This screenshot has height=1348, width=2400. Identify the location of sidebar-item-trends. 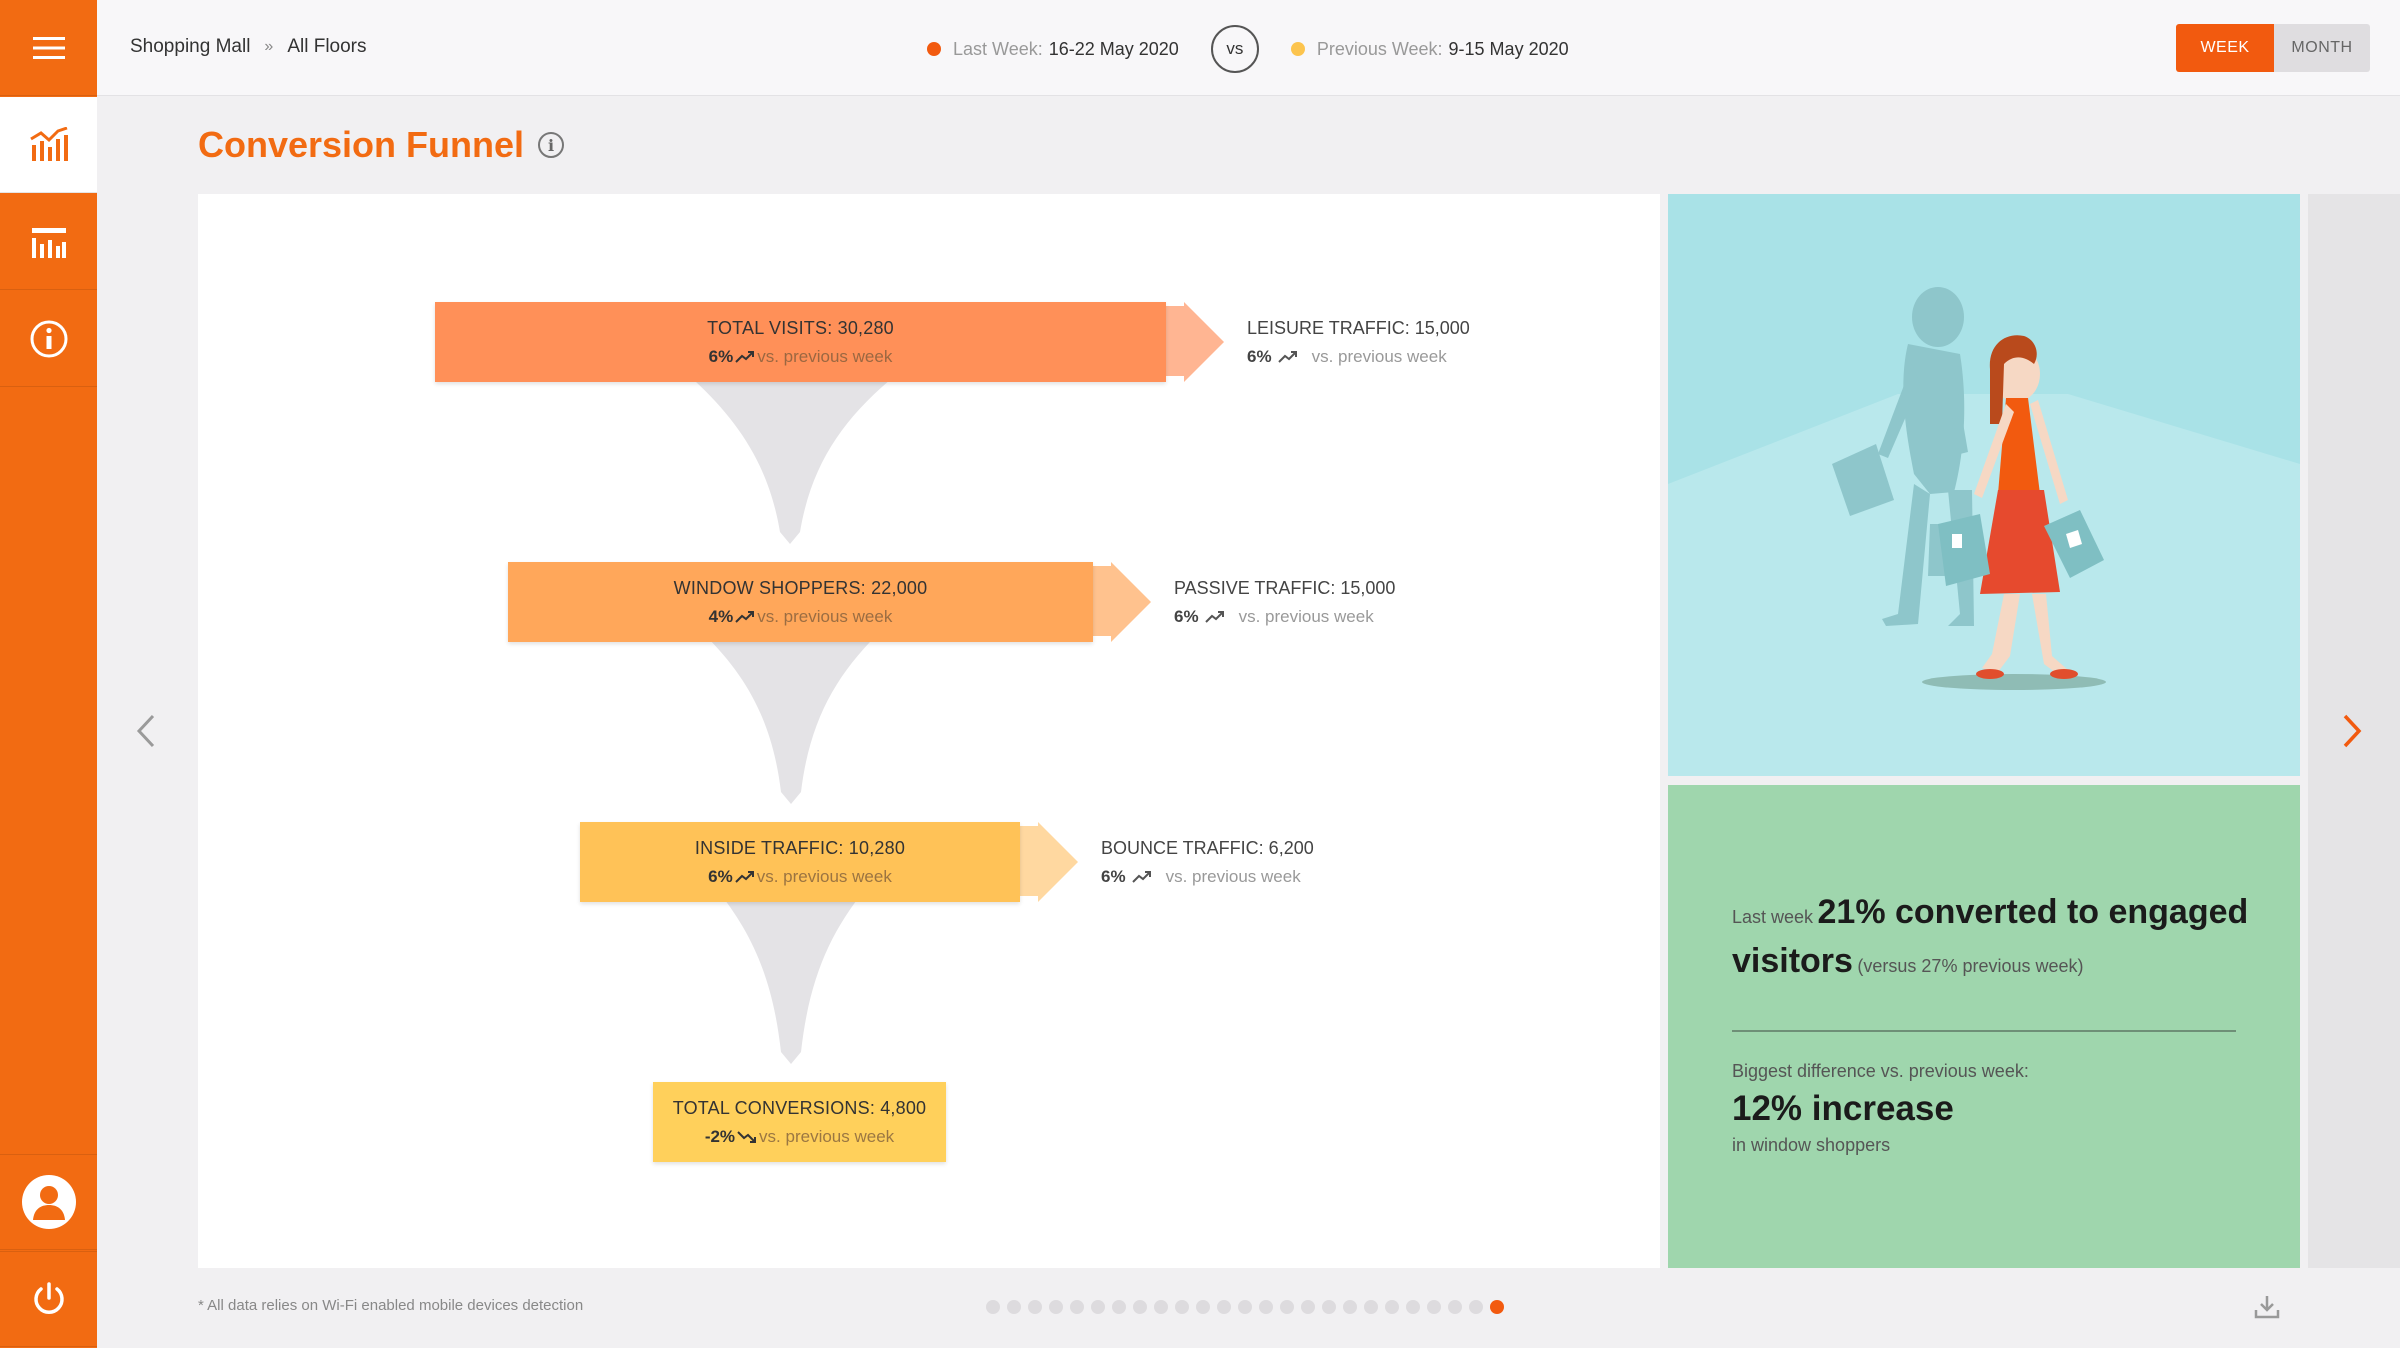
(48, 145).